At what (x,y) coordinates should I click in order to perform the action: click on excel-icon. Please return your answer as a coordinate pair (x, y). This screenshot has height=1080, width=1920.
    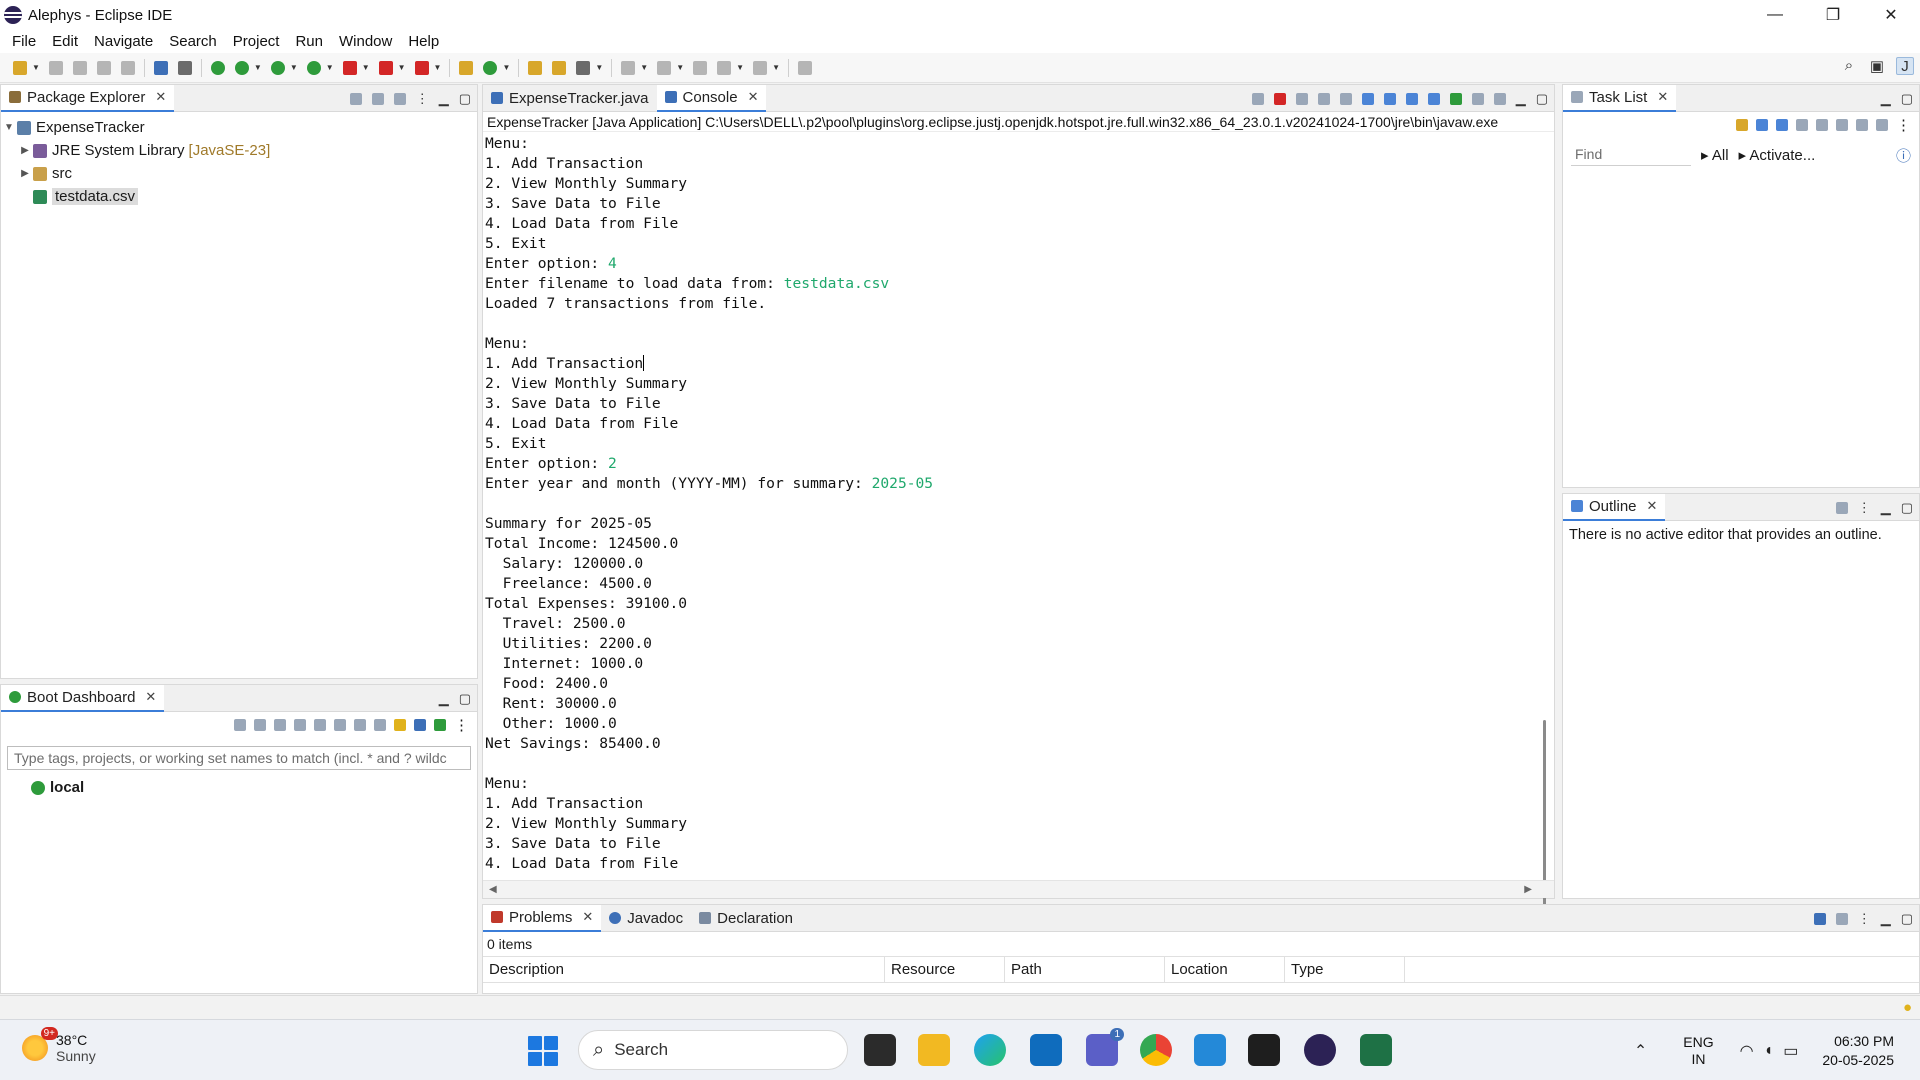
    Looking at the image, I should click on (1376, 1050).